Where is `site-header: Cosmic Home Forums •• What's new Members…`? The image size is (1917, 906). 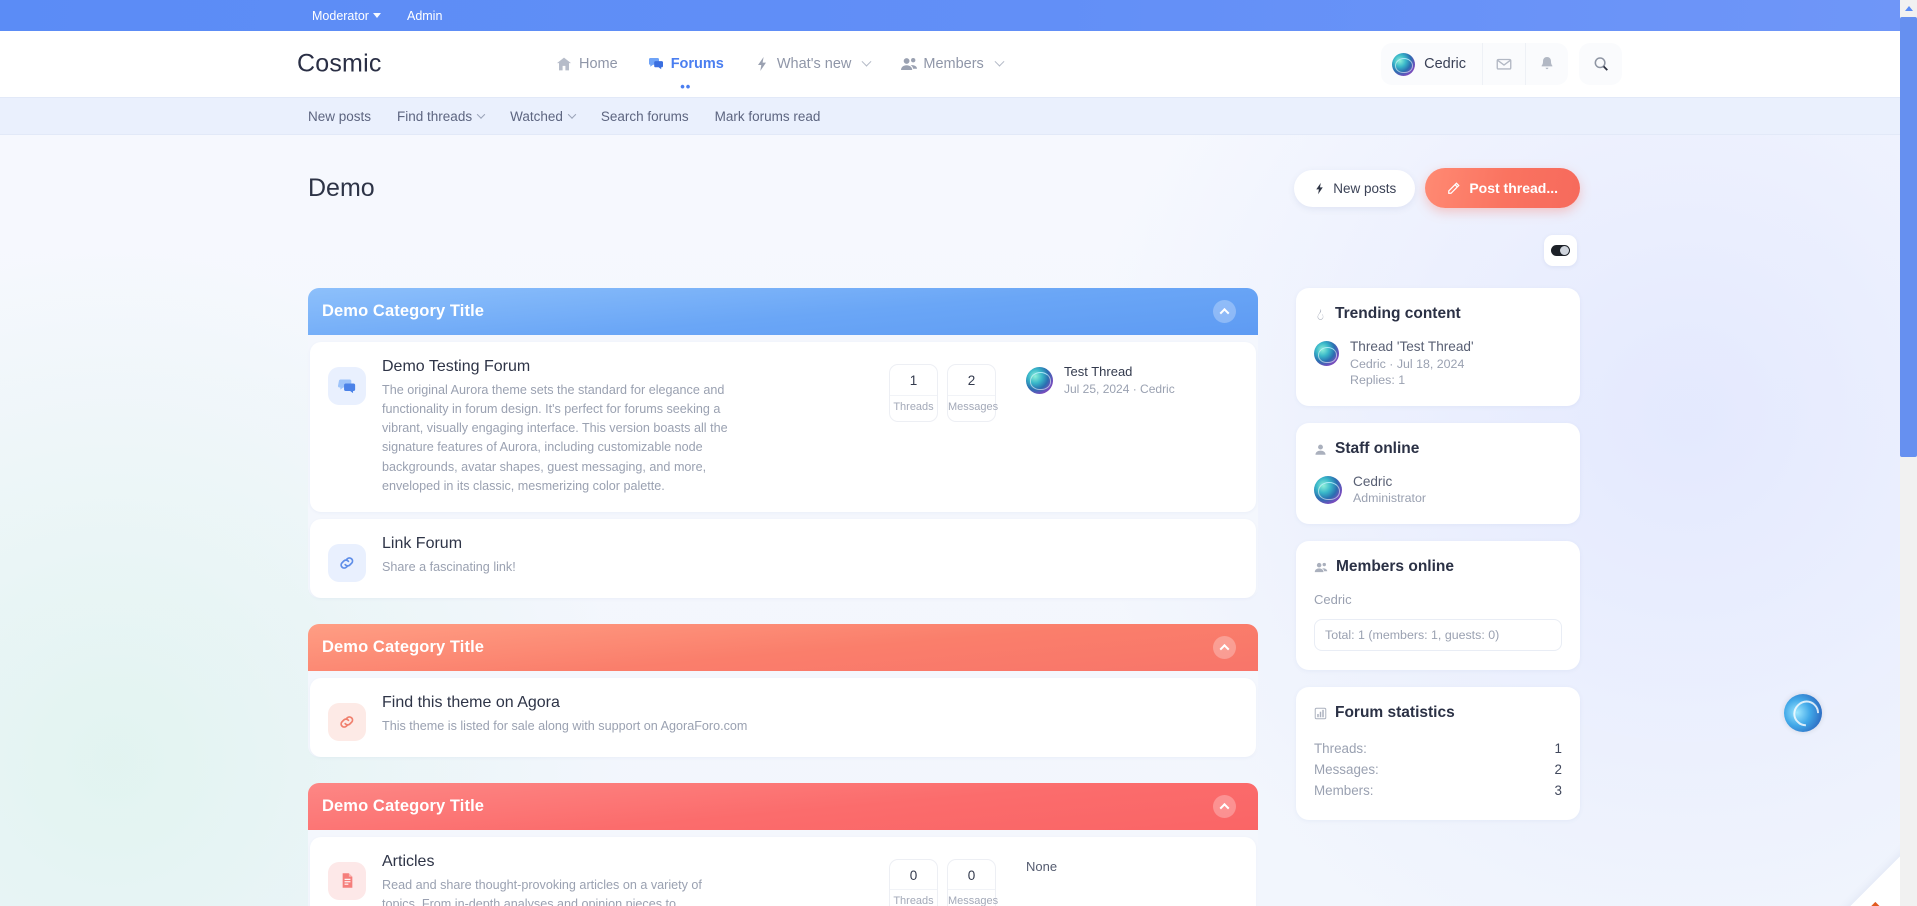 site-header: Cosmic Home Forums •• What's new Members… is located at coordinates (950, 64).